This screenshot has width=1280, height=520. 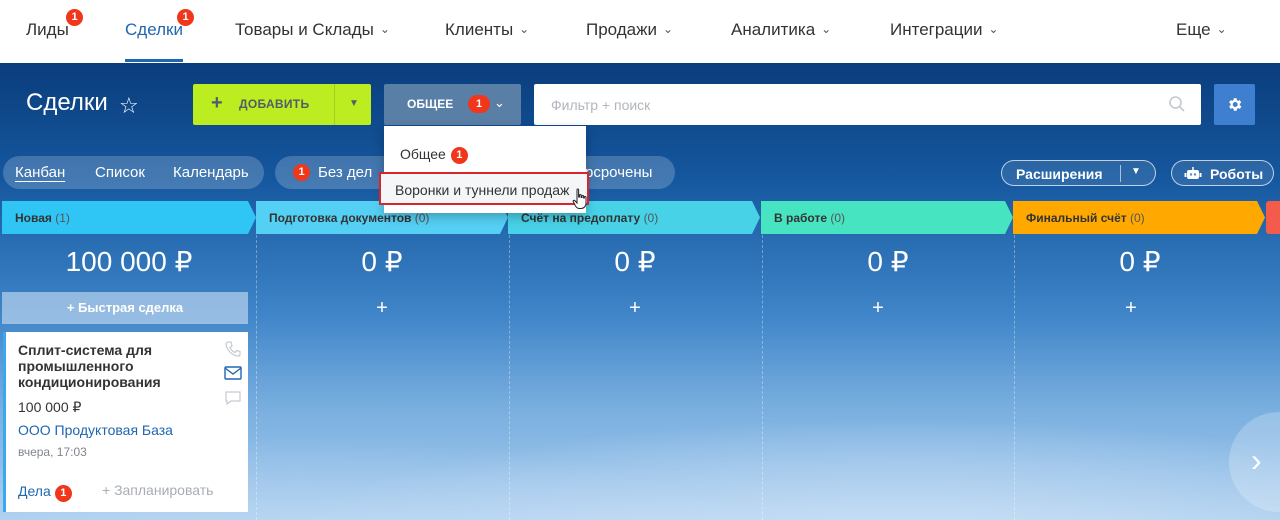 What do you see at coordinates (479, 29) in the screenshot?
I see `nav-item-label: Клиенты` at bounding box center [479, 29].